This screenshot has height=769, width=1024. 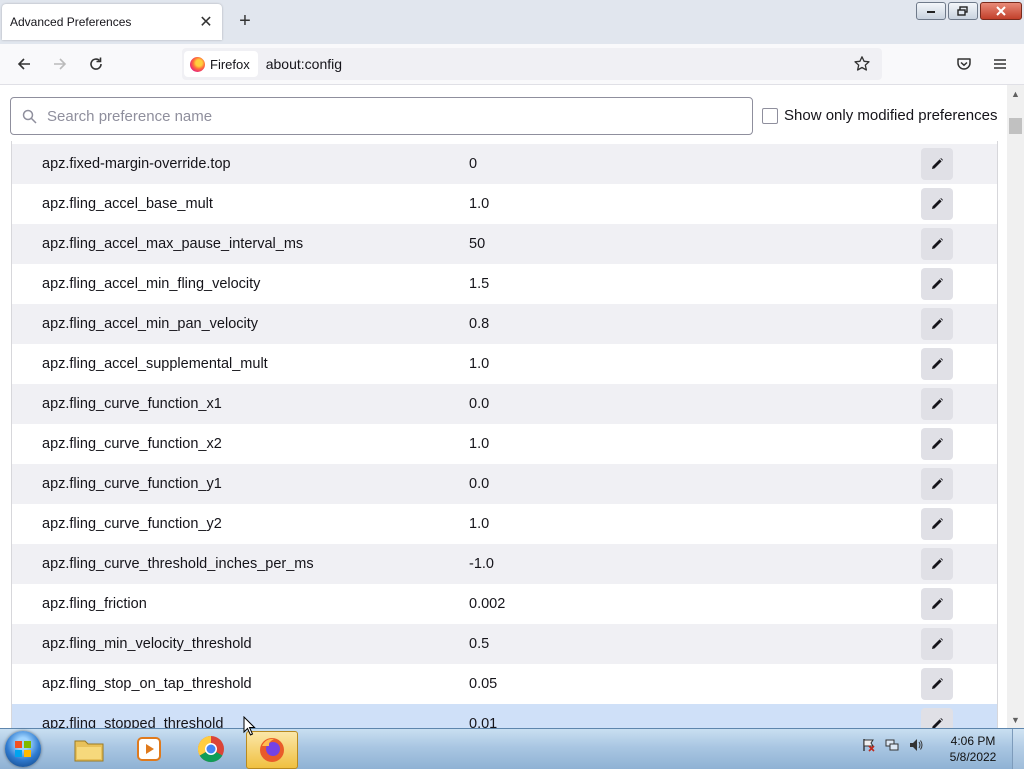 I want to click on vertical-scrollbar: ▲ ▼, so click(x=1015, y=406).